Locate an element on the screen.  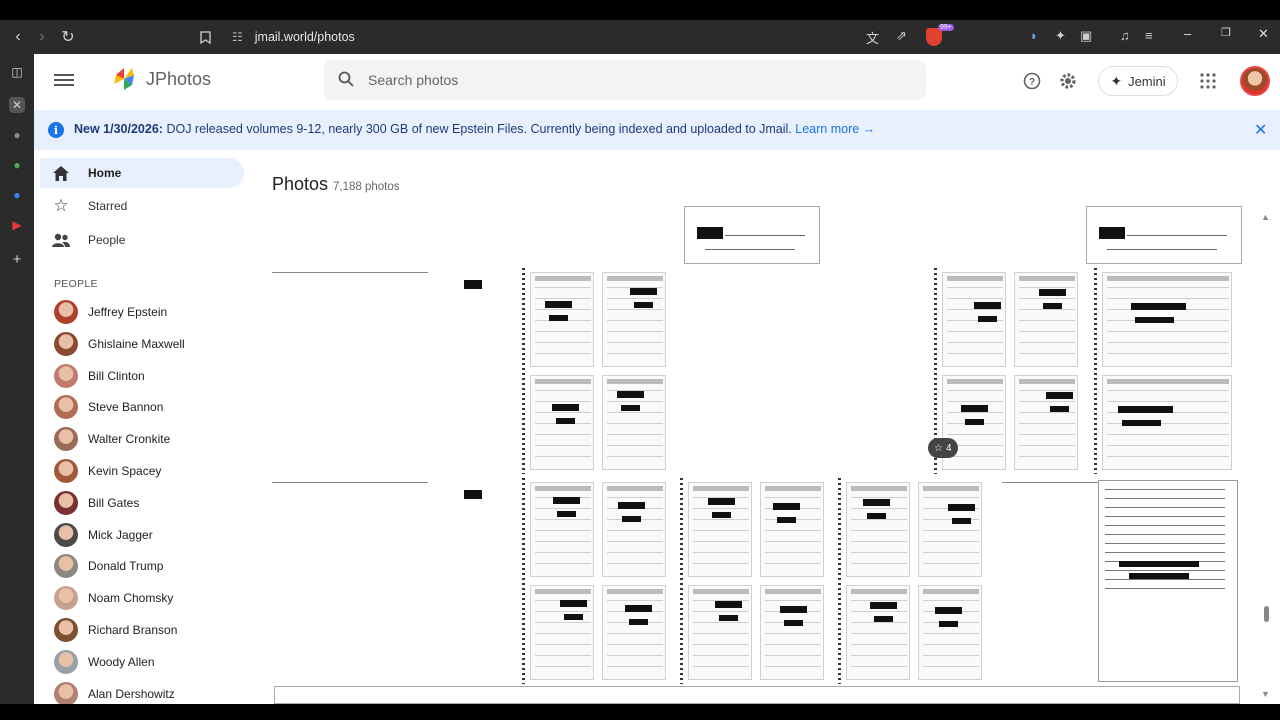
person-item: Steve Bannon is located at coordinates (149, 407).